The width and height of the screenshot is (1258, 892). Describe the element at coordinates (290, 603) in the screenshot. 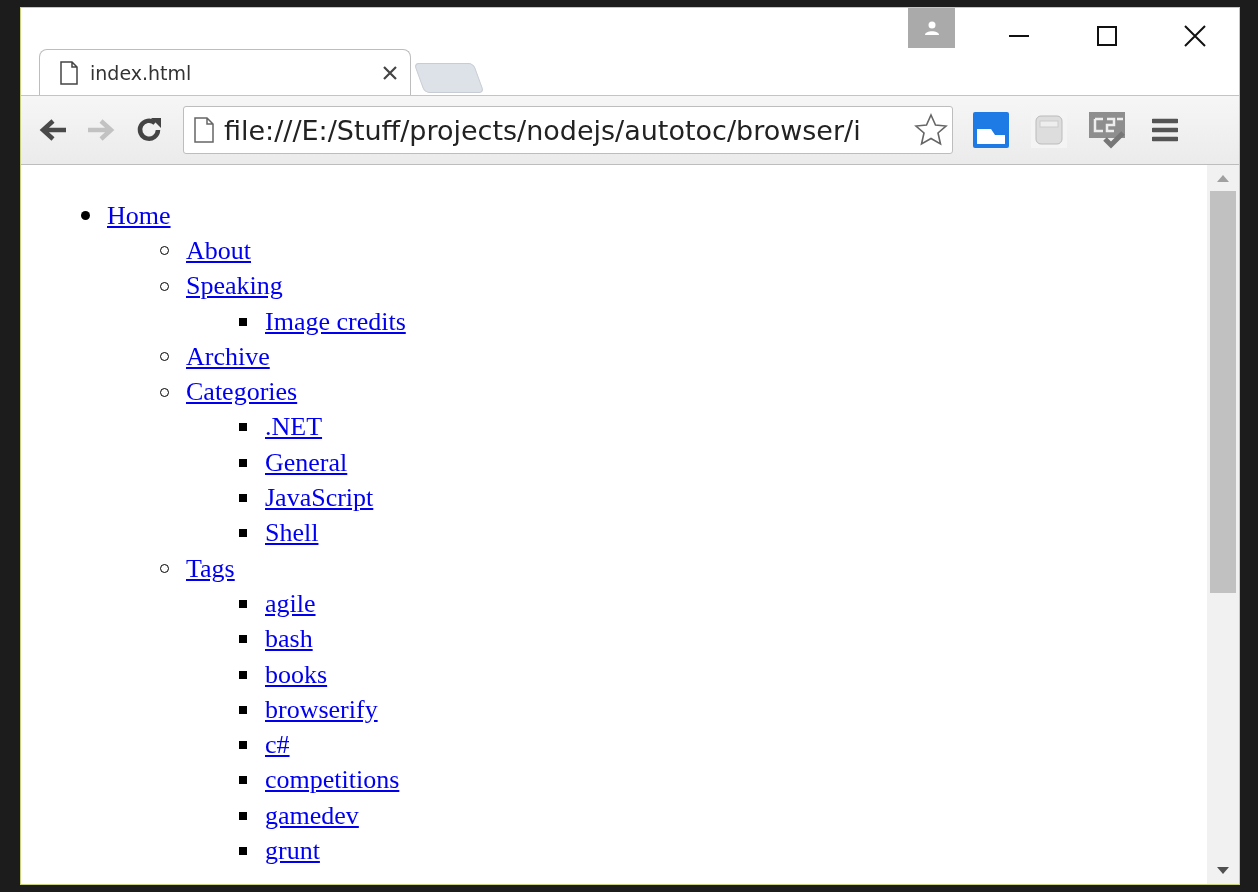

I see `toc-link: agile` at that location.